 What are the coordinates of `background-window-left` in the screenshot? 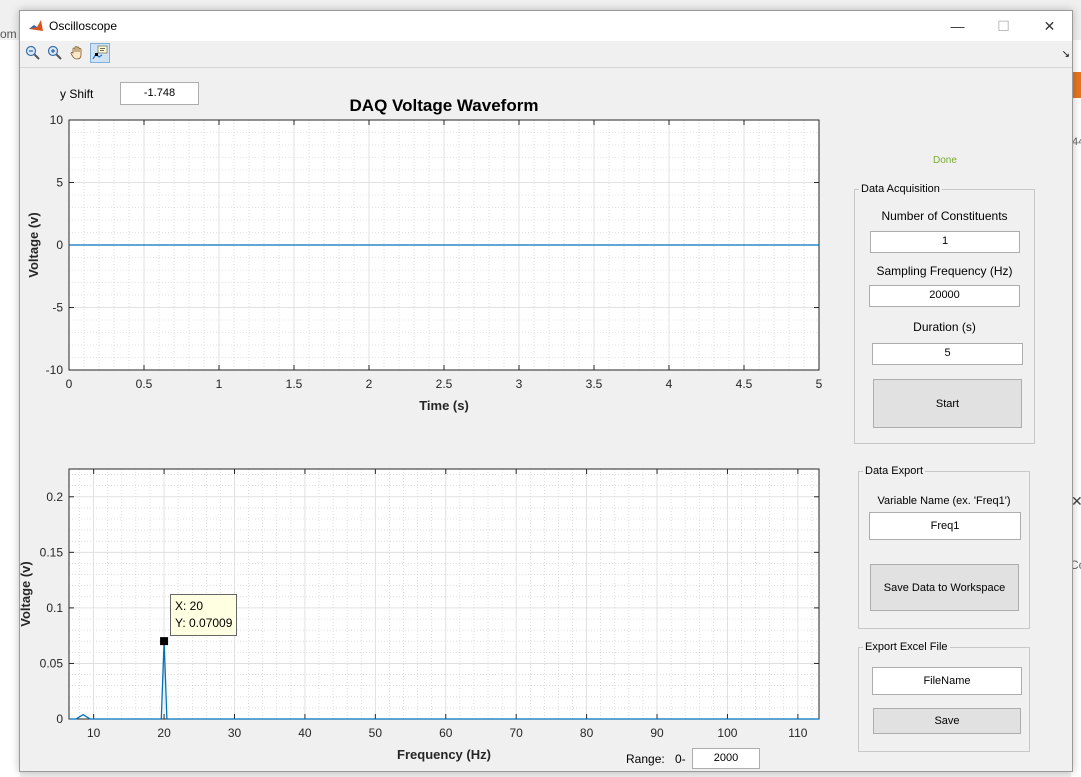 It's located at (10, 408).